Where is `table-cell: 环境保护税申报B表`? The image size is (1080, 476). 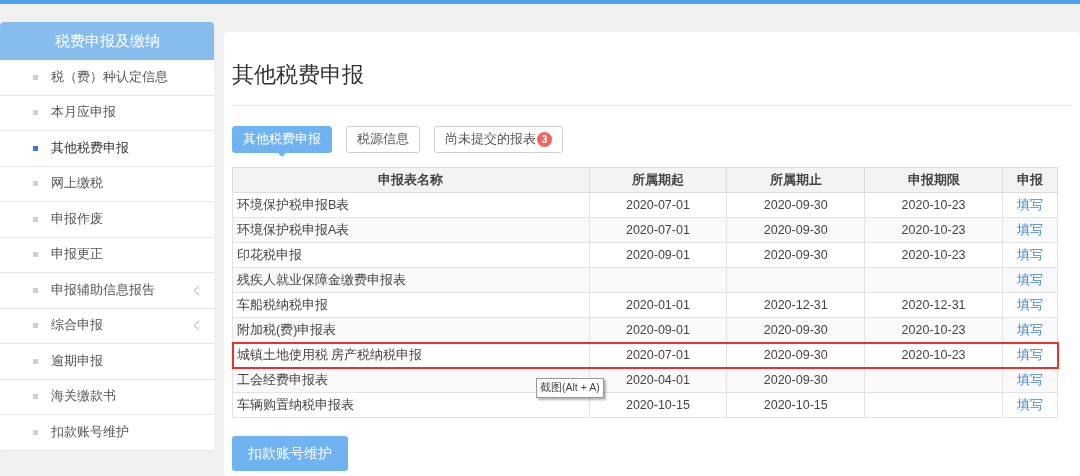
table-cell: 环境保护税申报B表 is located at coordinates (410, 205).